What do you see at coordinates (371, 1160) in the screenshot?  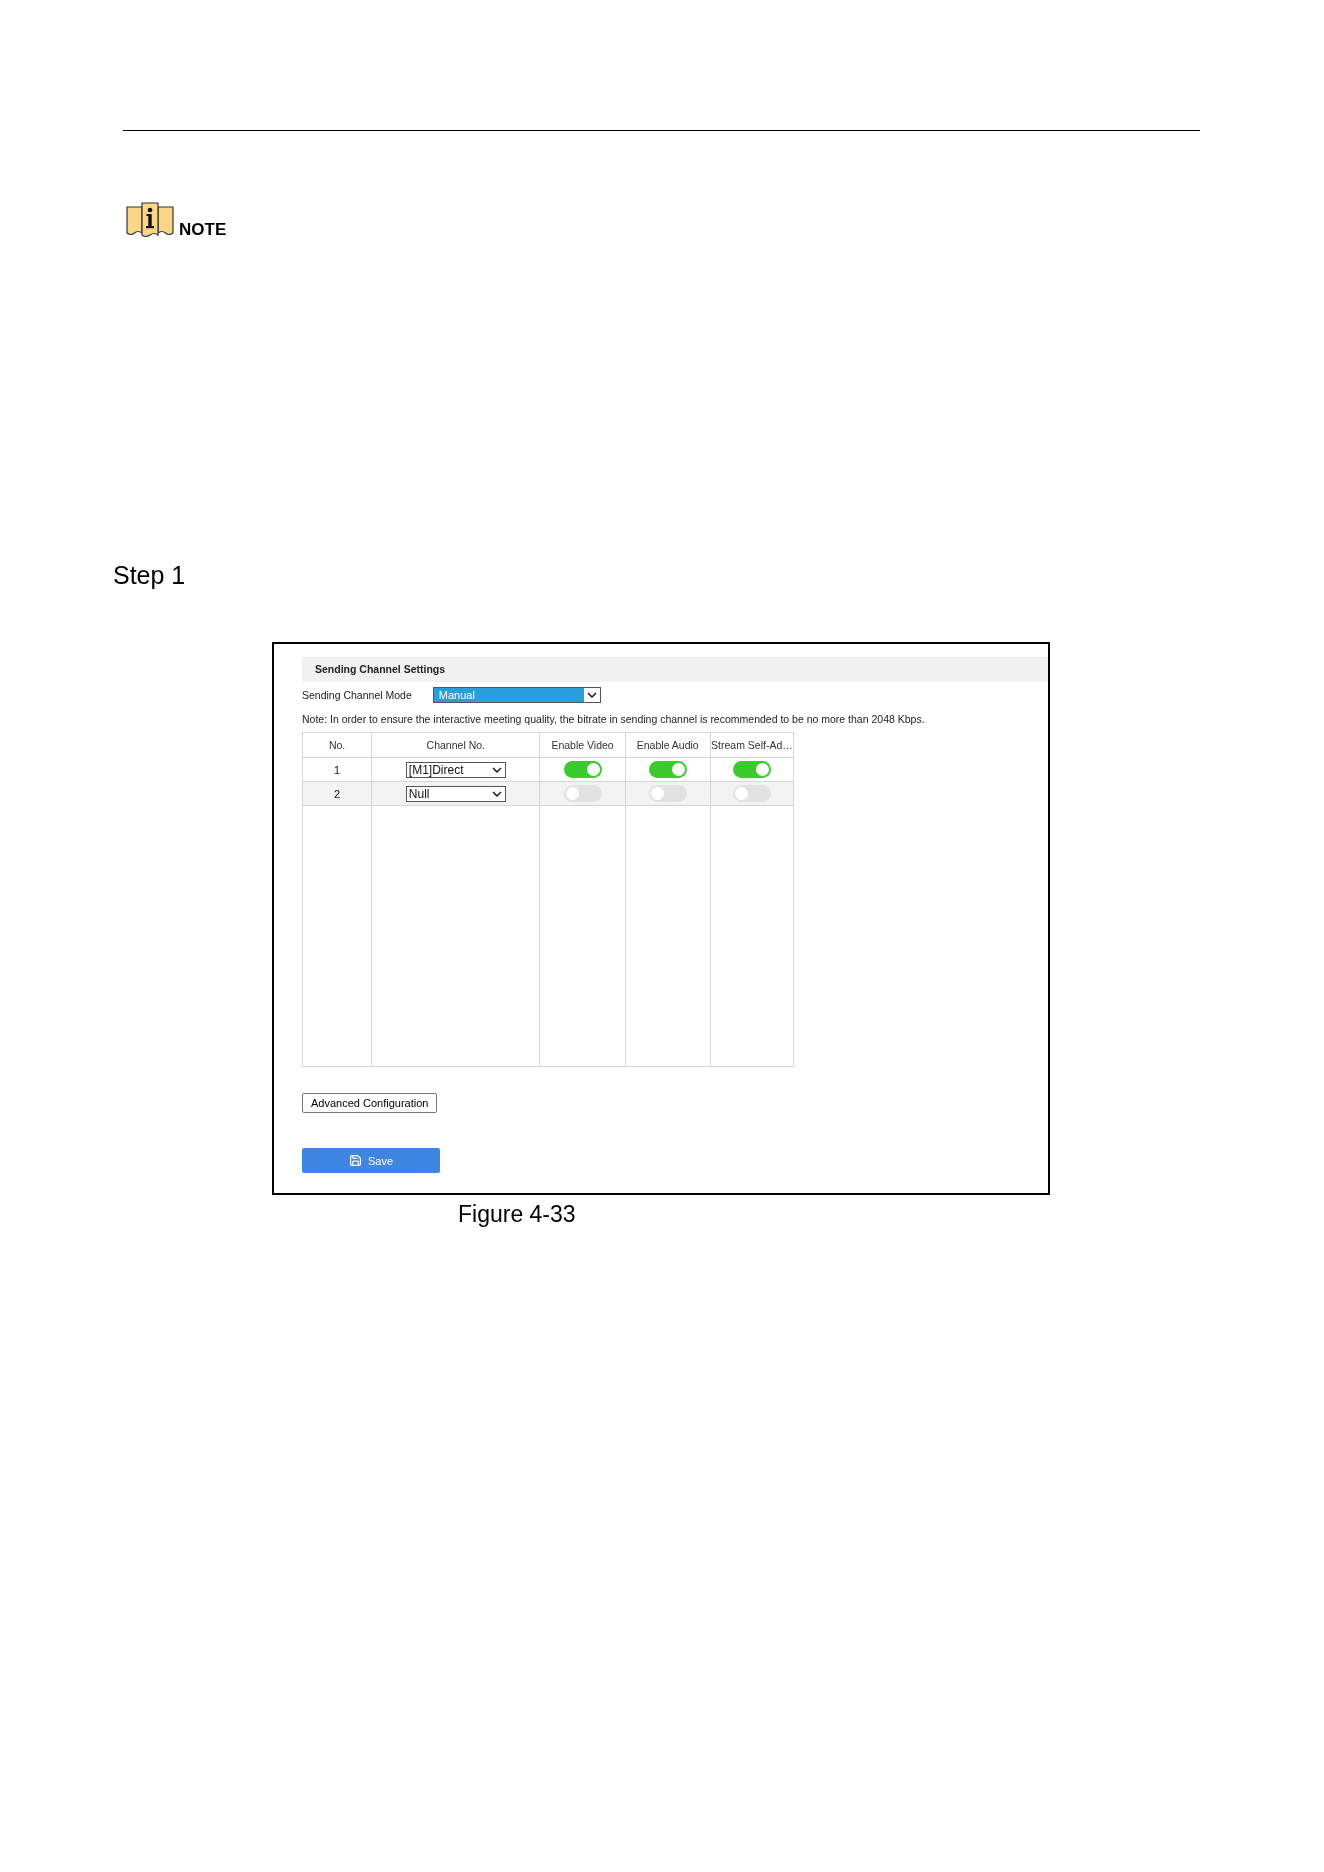 I see `save-button: Save` at bounding box center [371, 1160].